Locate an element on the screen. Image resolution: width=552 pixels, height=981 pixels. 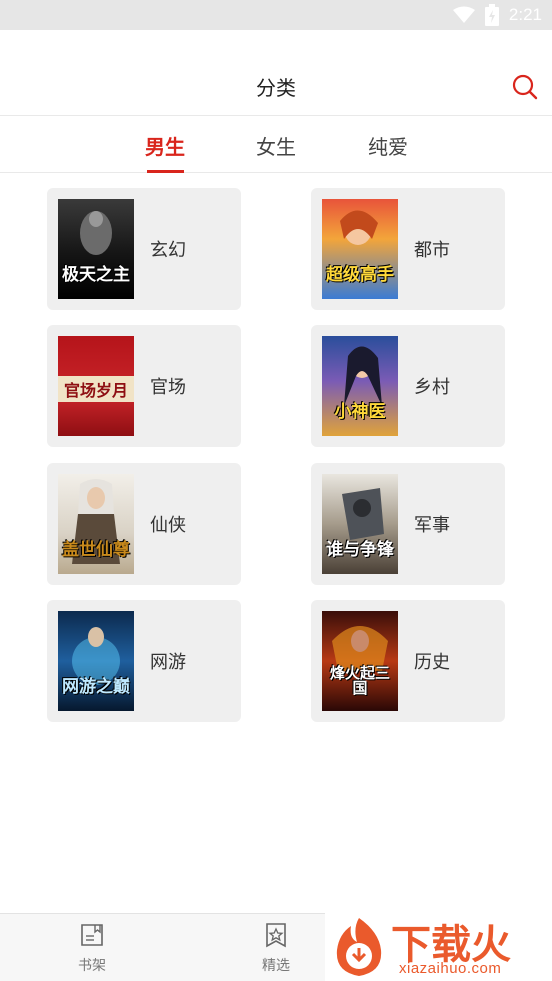
category-label: 都市 is located at coordinates (432, 250).